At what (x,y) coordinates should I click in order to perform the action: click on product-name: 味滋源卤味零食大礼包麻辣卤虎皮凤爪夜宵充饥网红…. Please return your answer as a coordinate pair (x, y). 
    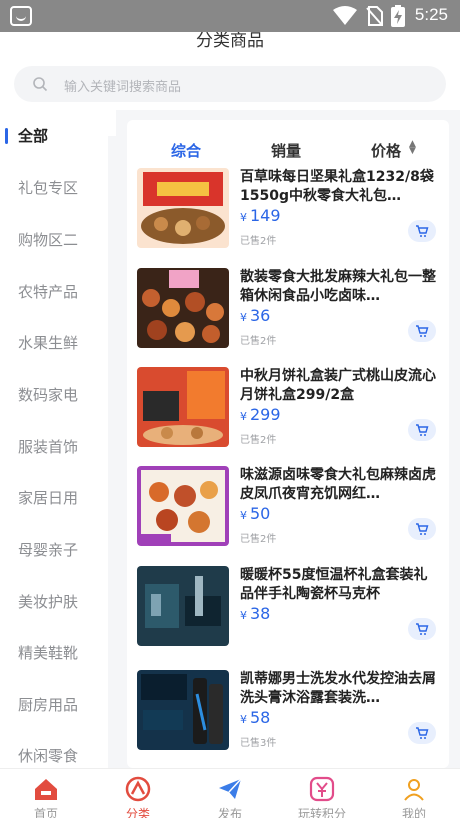
    Looking at the image, I should click on (338, 484).